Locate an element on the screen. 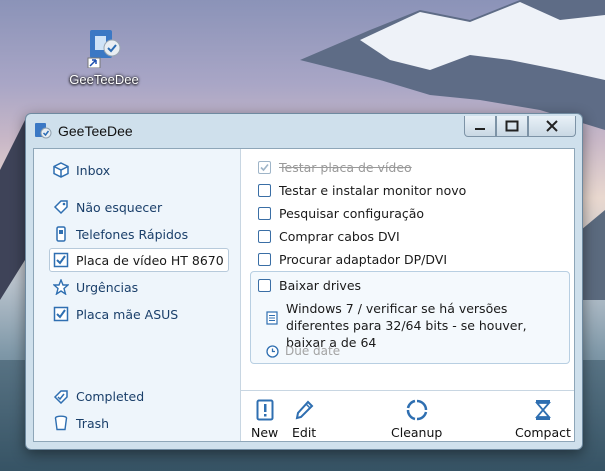 The width and height of the screenshot is (605, 471). sidebar-item-label: Inbox is located at coordinates (93, 170).